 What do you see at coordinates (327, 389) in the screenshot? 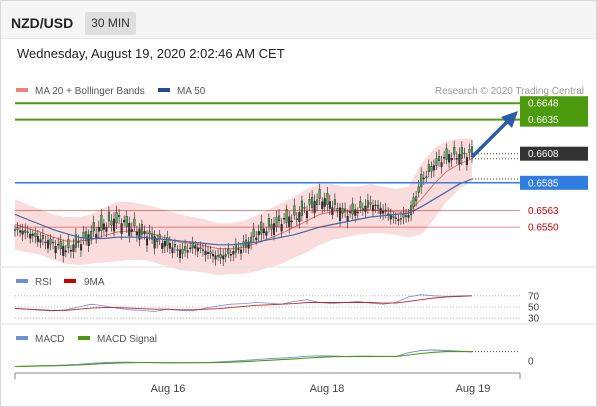
I see `x-tick-aug18: Aug 18` at bounding box center [327, 389].